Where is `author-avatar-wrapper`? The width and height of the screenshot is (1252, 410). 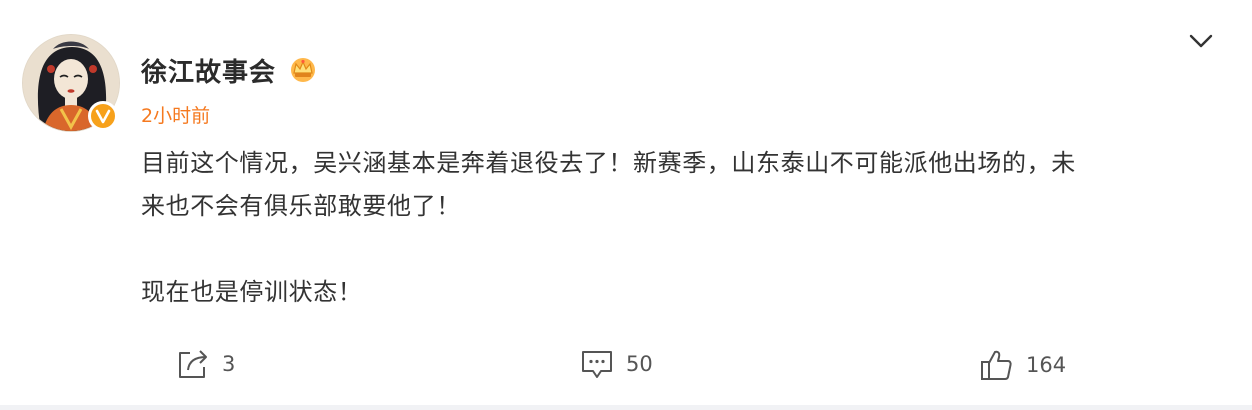 author-avatar-wrapper is located at coordinates (71, 83).